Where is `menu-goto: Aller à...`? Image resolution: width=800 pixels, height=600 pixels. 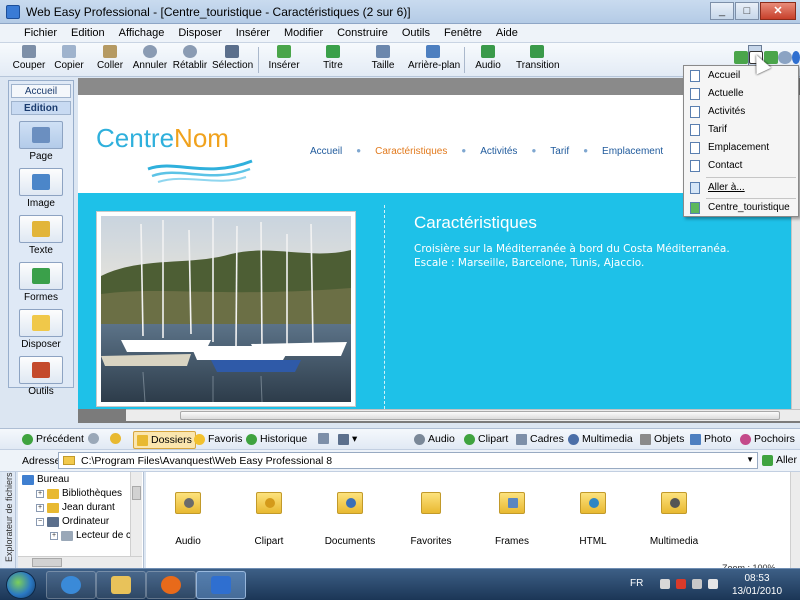 menu-goto: Aller à... is located at coordinates (741, 188).